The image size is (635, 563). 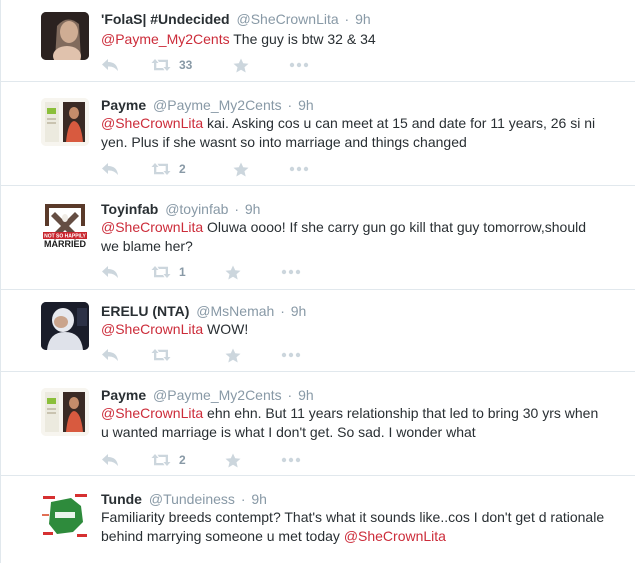 I want to click on tweet-username: @MsNemah, so click(x=235, y=311).